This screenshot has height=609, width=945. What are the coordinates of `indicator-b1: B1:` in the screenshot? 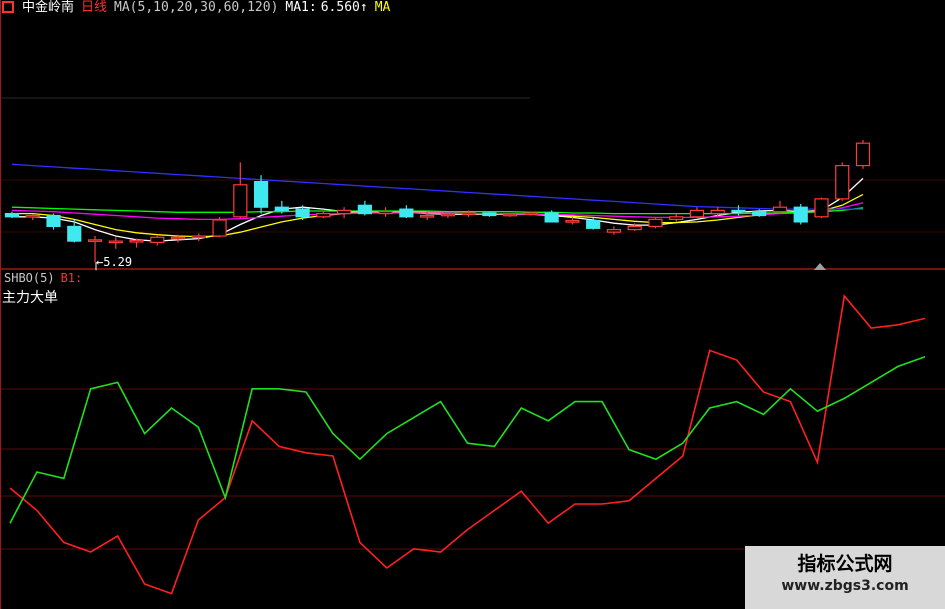 It's located at (71, 278).